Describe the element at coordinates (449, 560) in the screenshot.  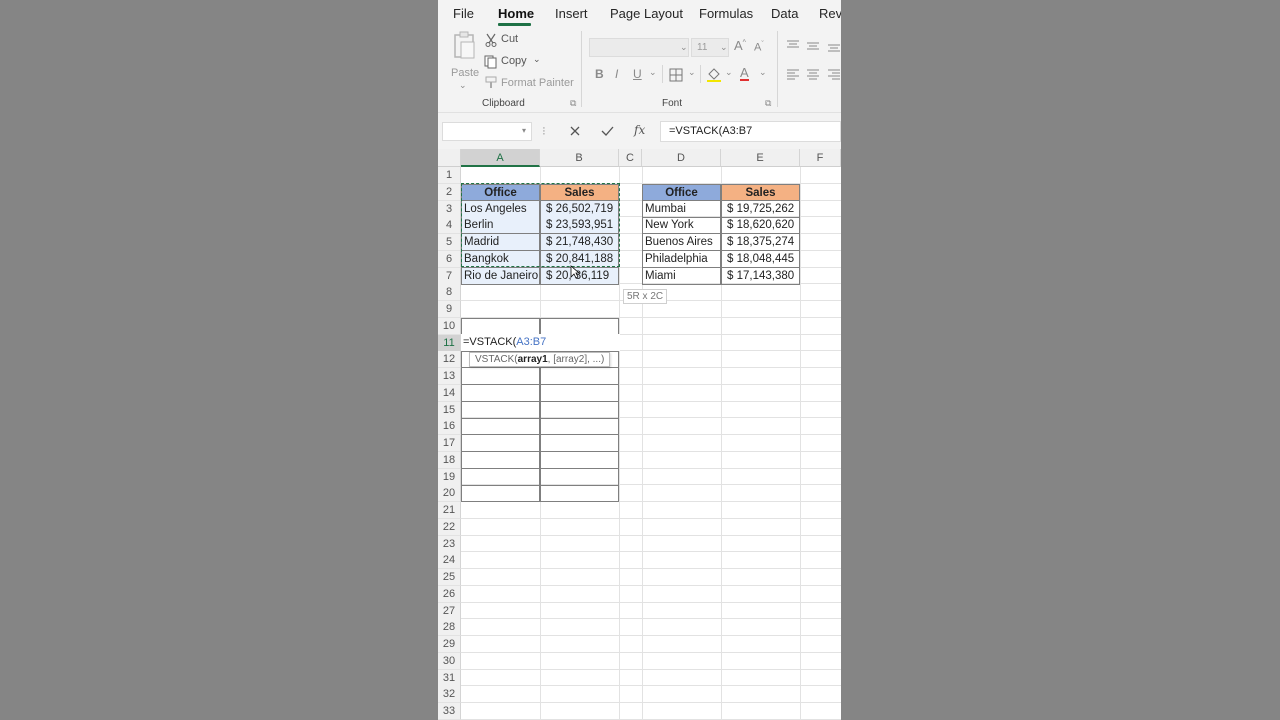
I see `row-header-24: 24` at that location.